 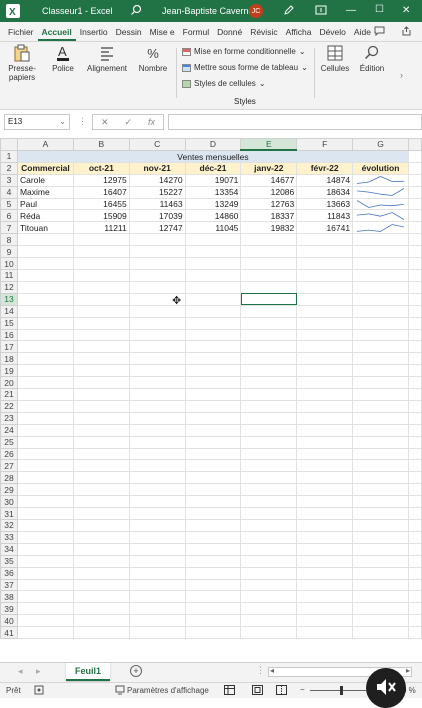 I want to click on next-sheet-icon: ▸, so click(x=38, y=671).